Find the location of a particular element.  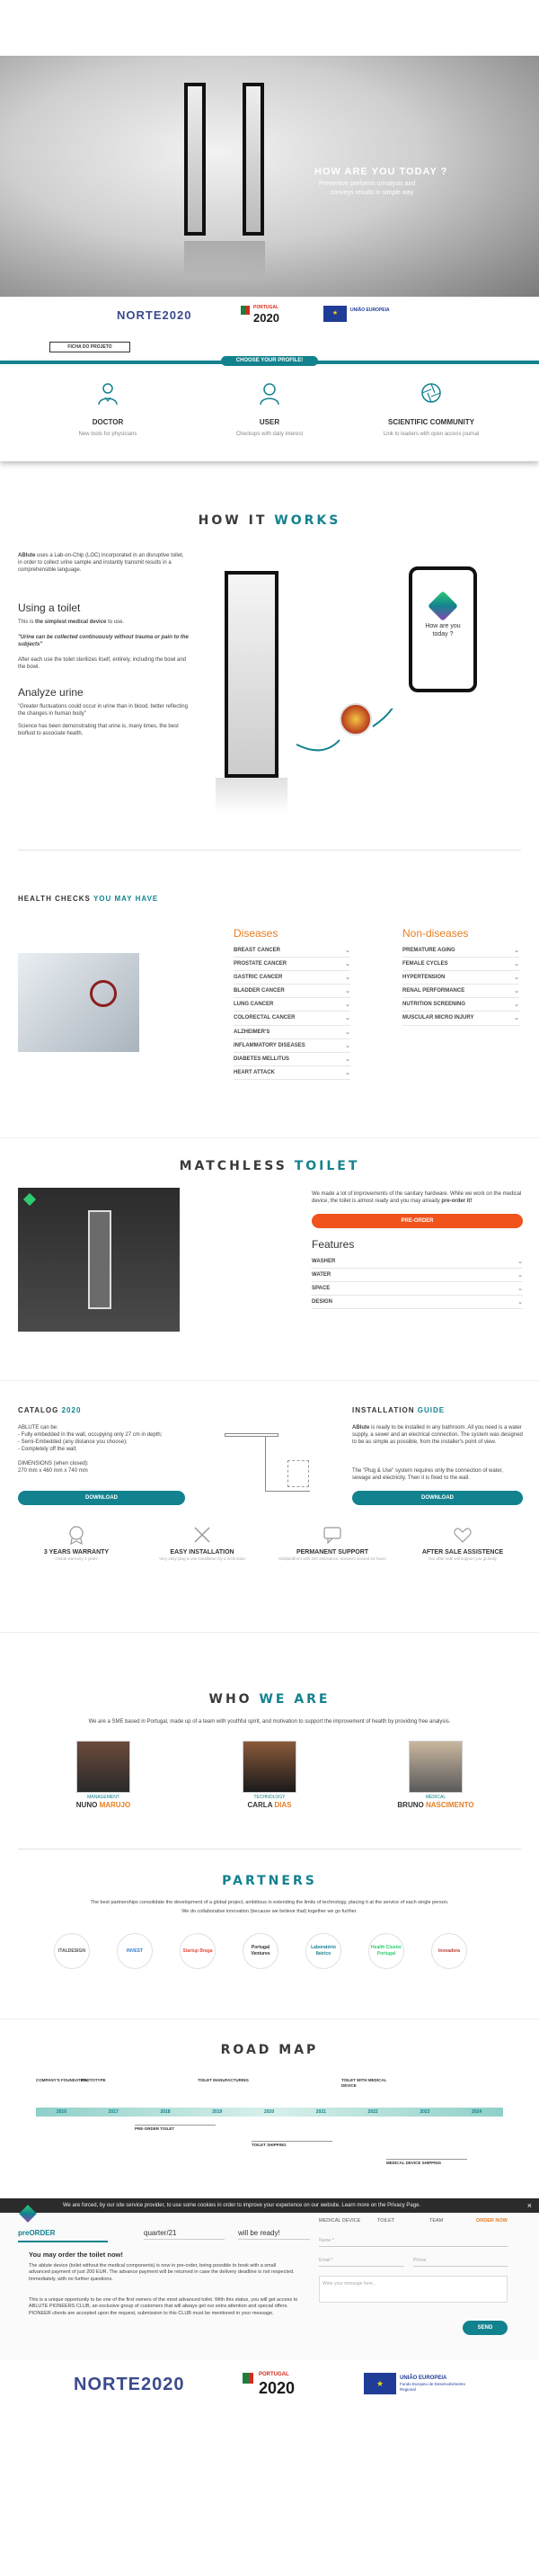

non-disease-item-label: HYPERTENSION is located at coordinates (424, 978).